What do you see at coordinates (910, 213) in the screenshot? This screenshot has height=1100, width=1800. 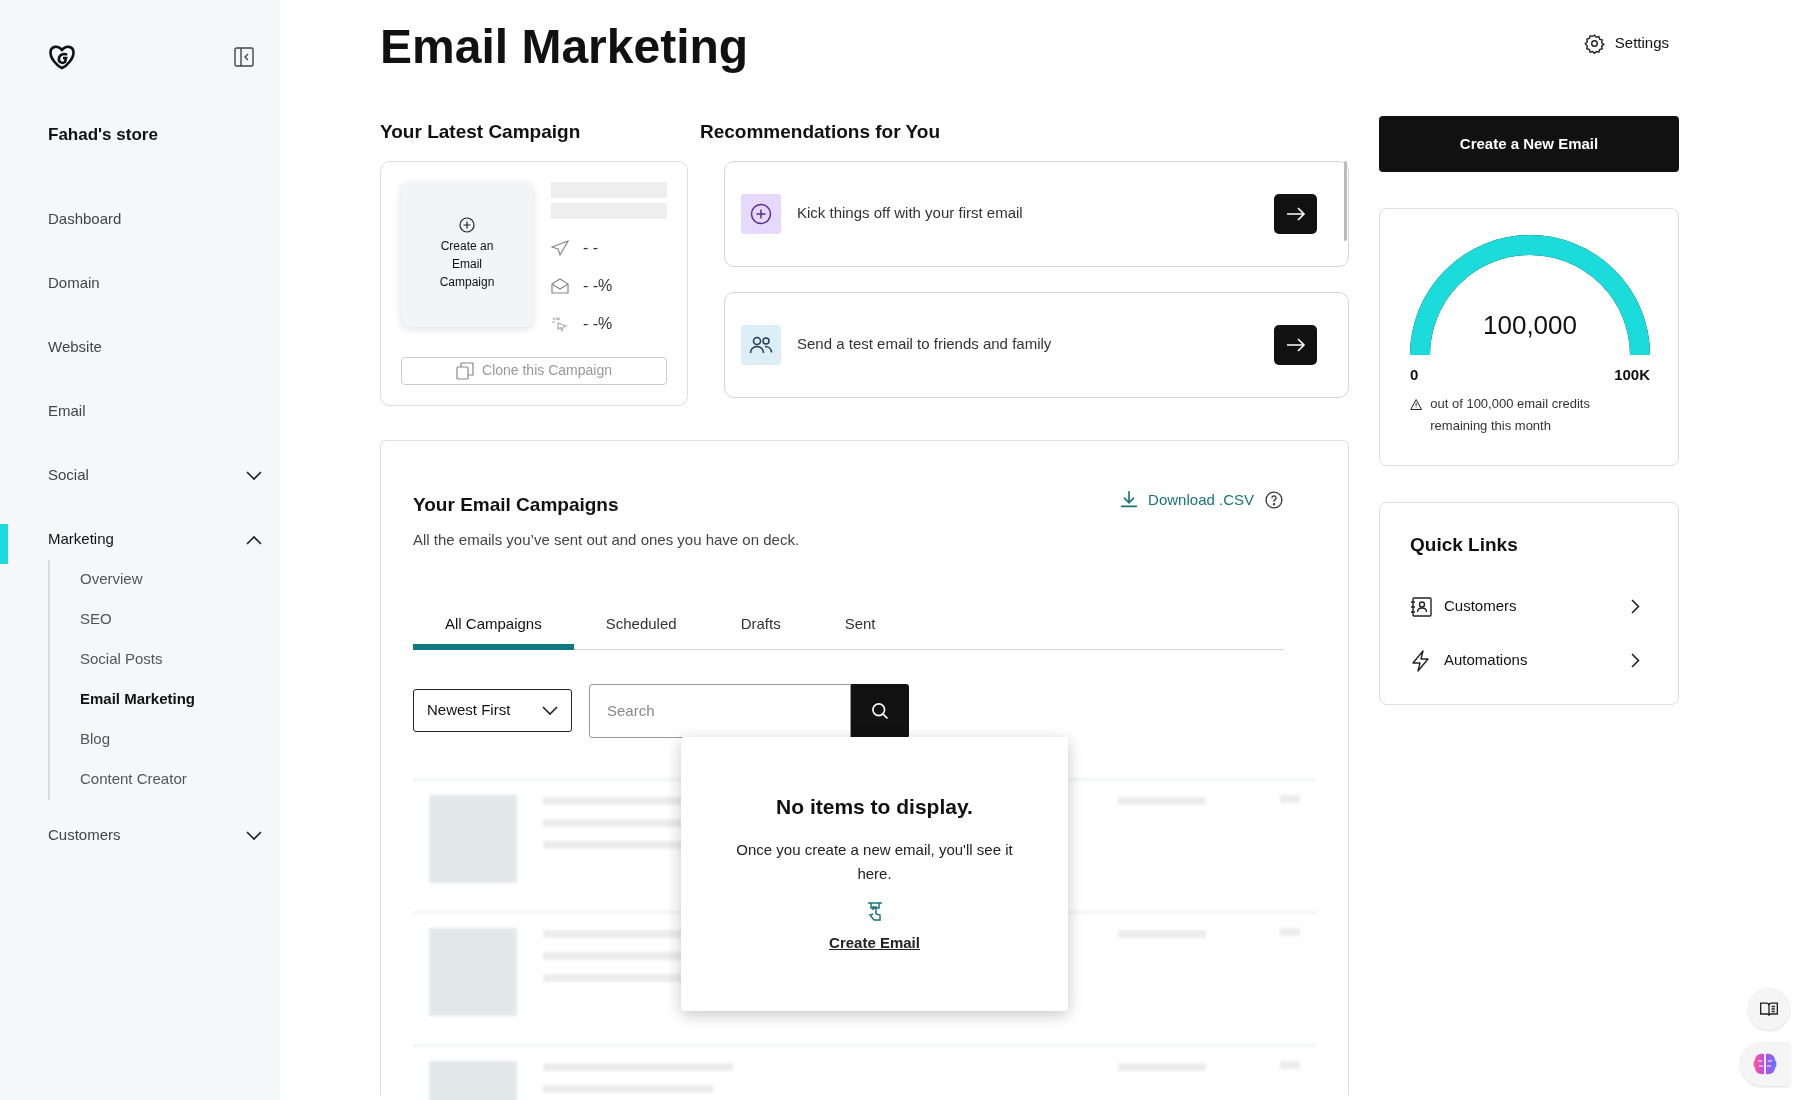 I see `recommendation-text: Kick things off with your first email` at bounding box center [910, 213].